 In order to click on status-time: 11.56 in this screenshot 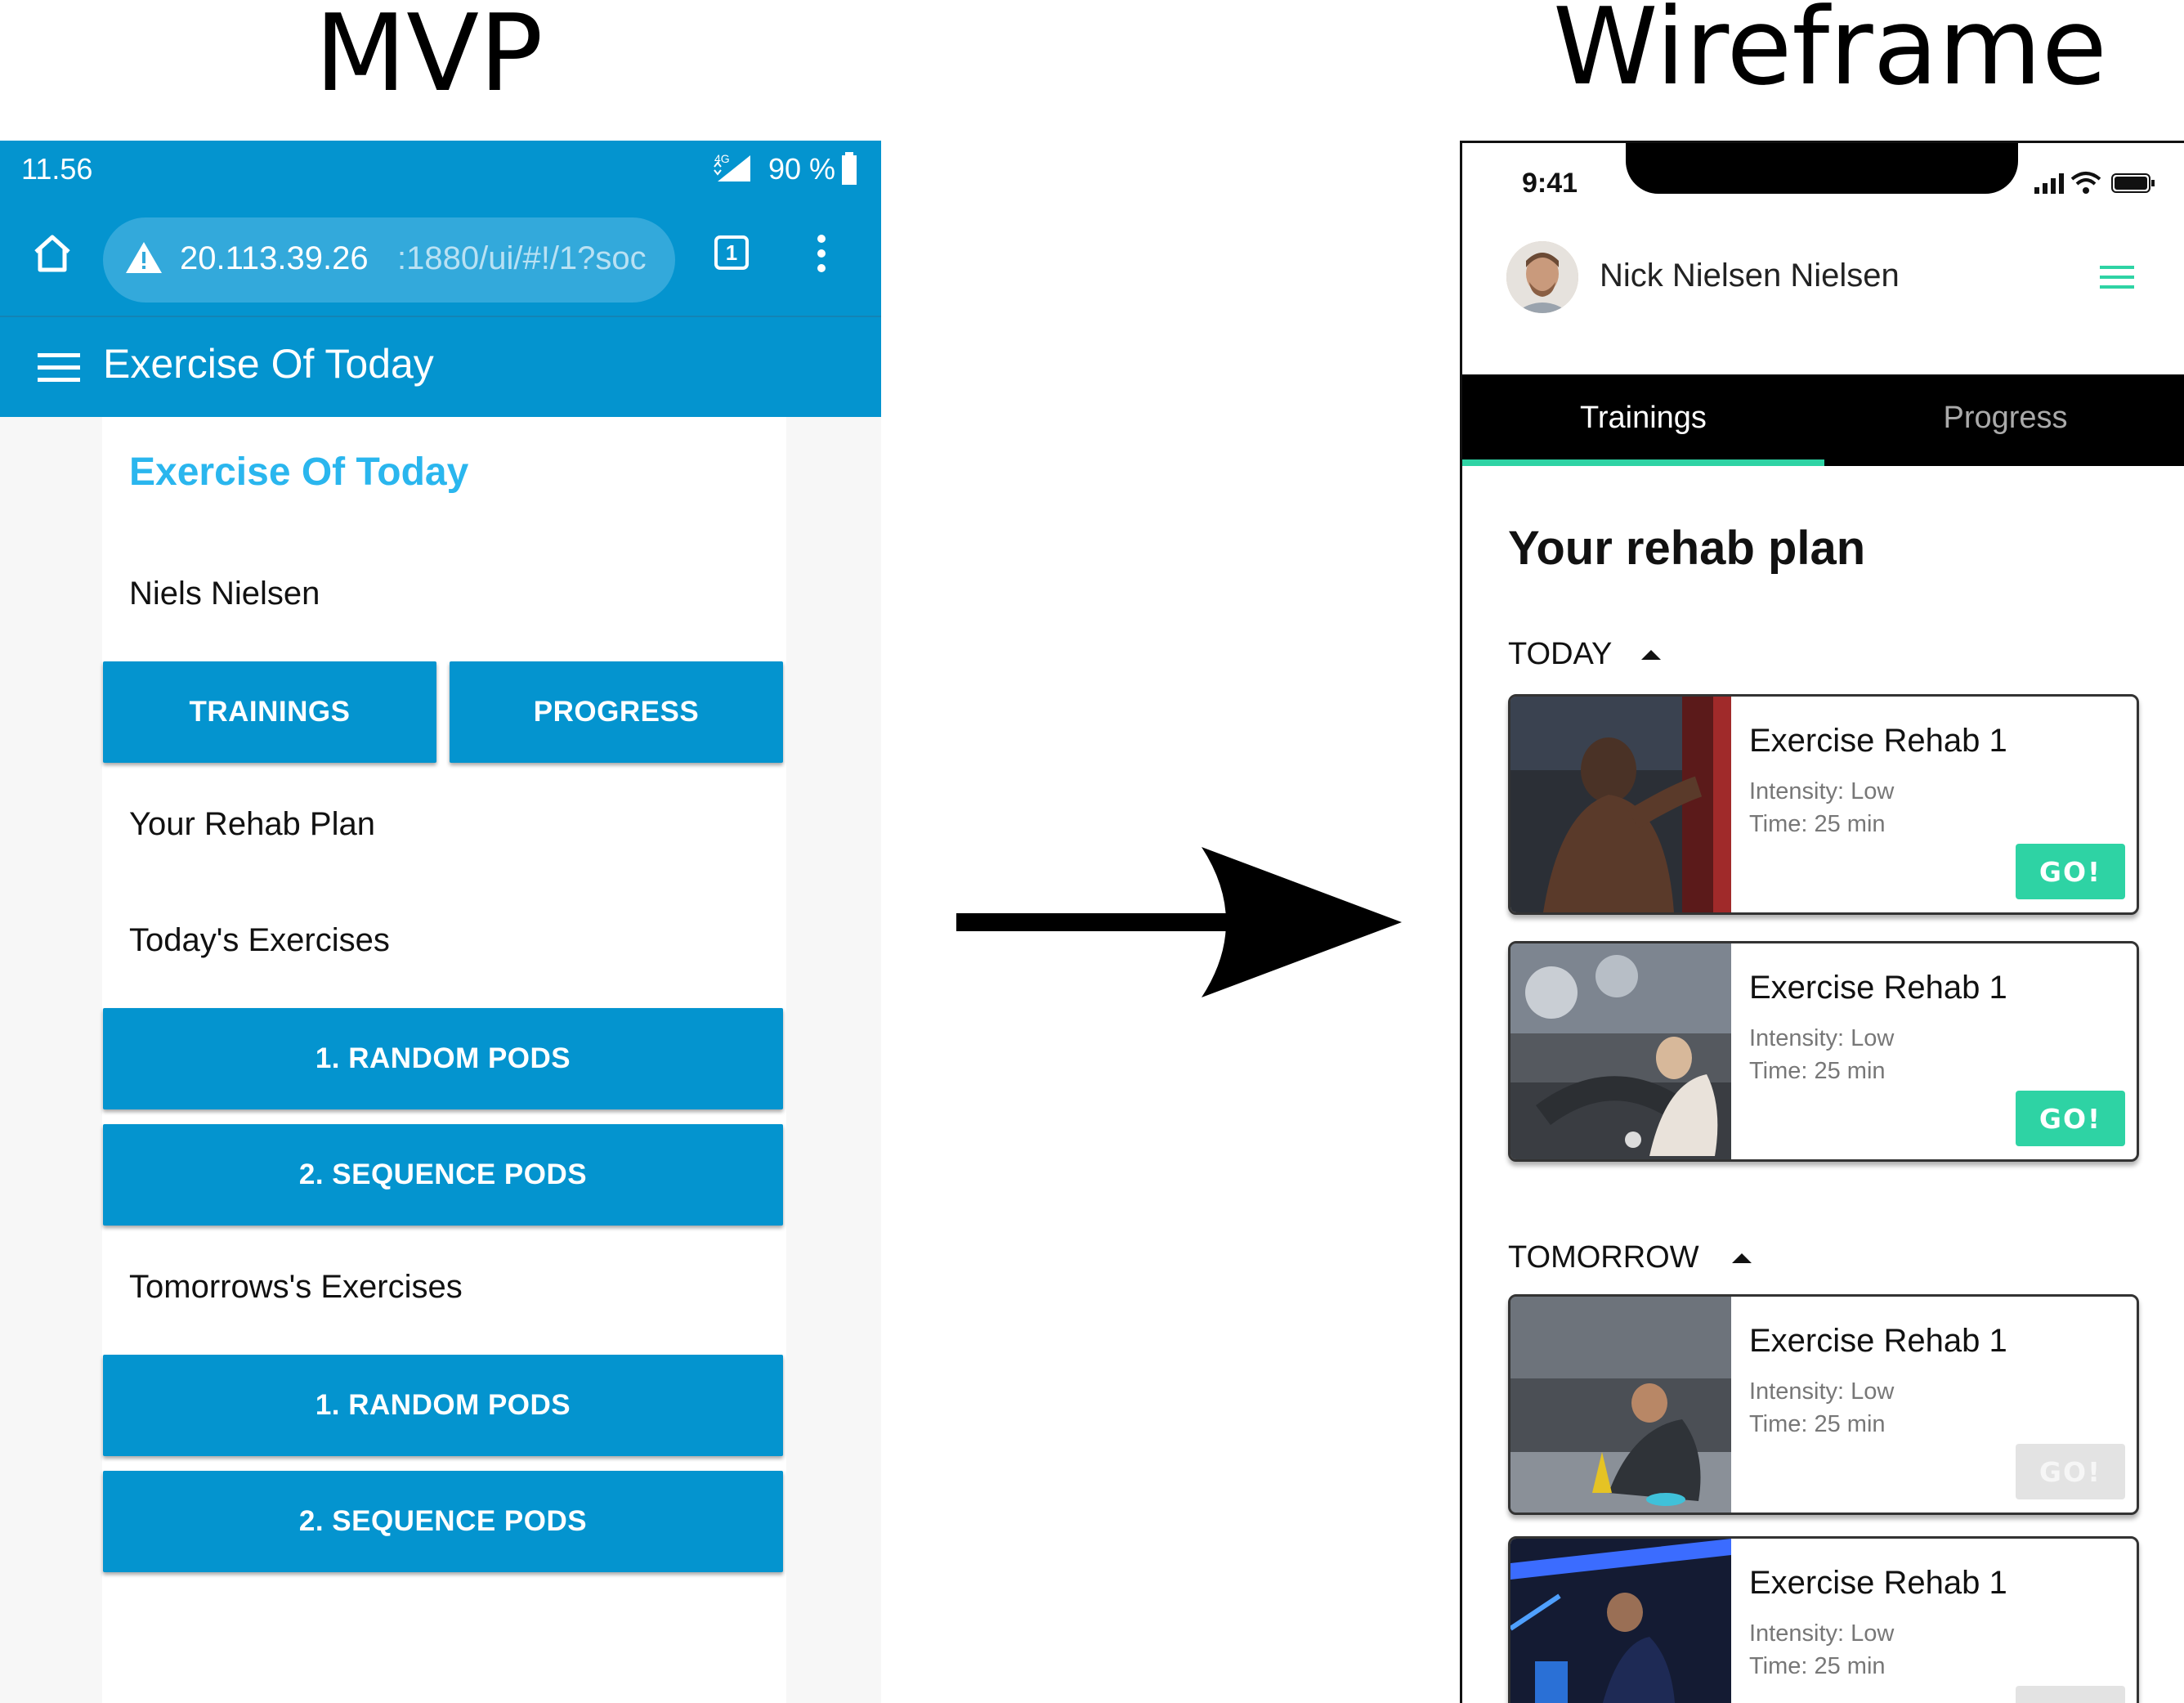, I will do `click(57, 169)`.